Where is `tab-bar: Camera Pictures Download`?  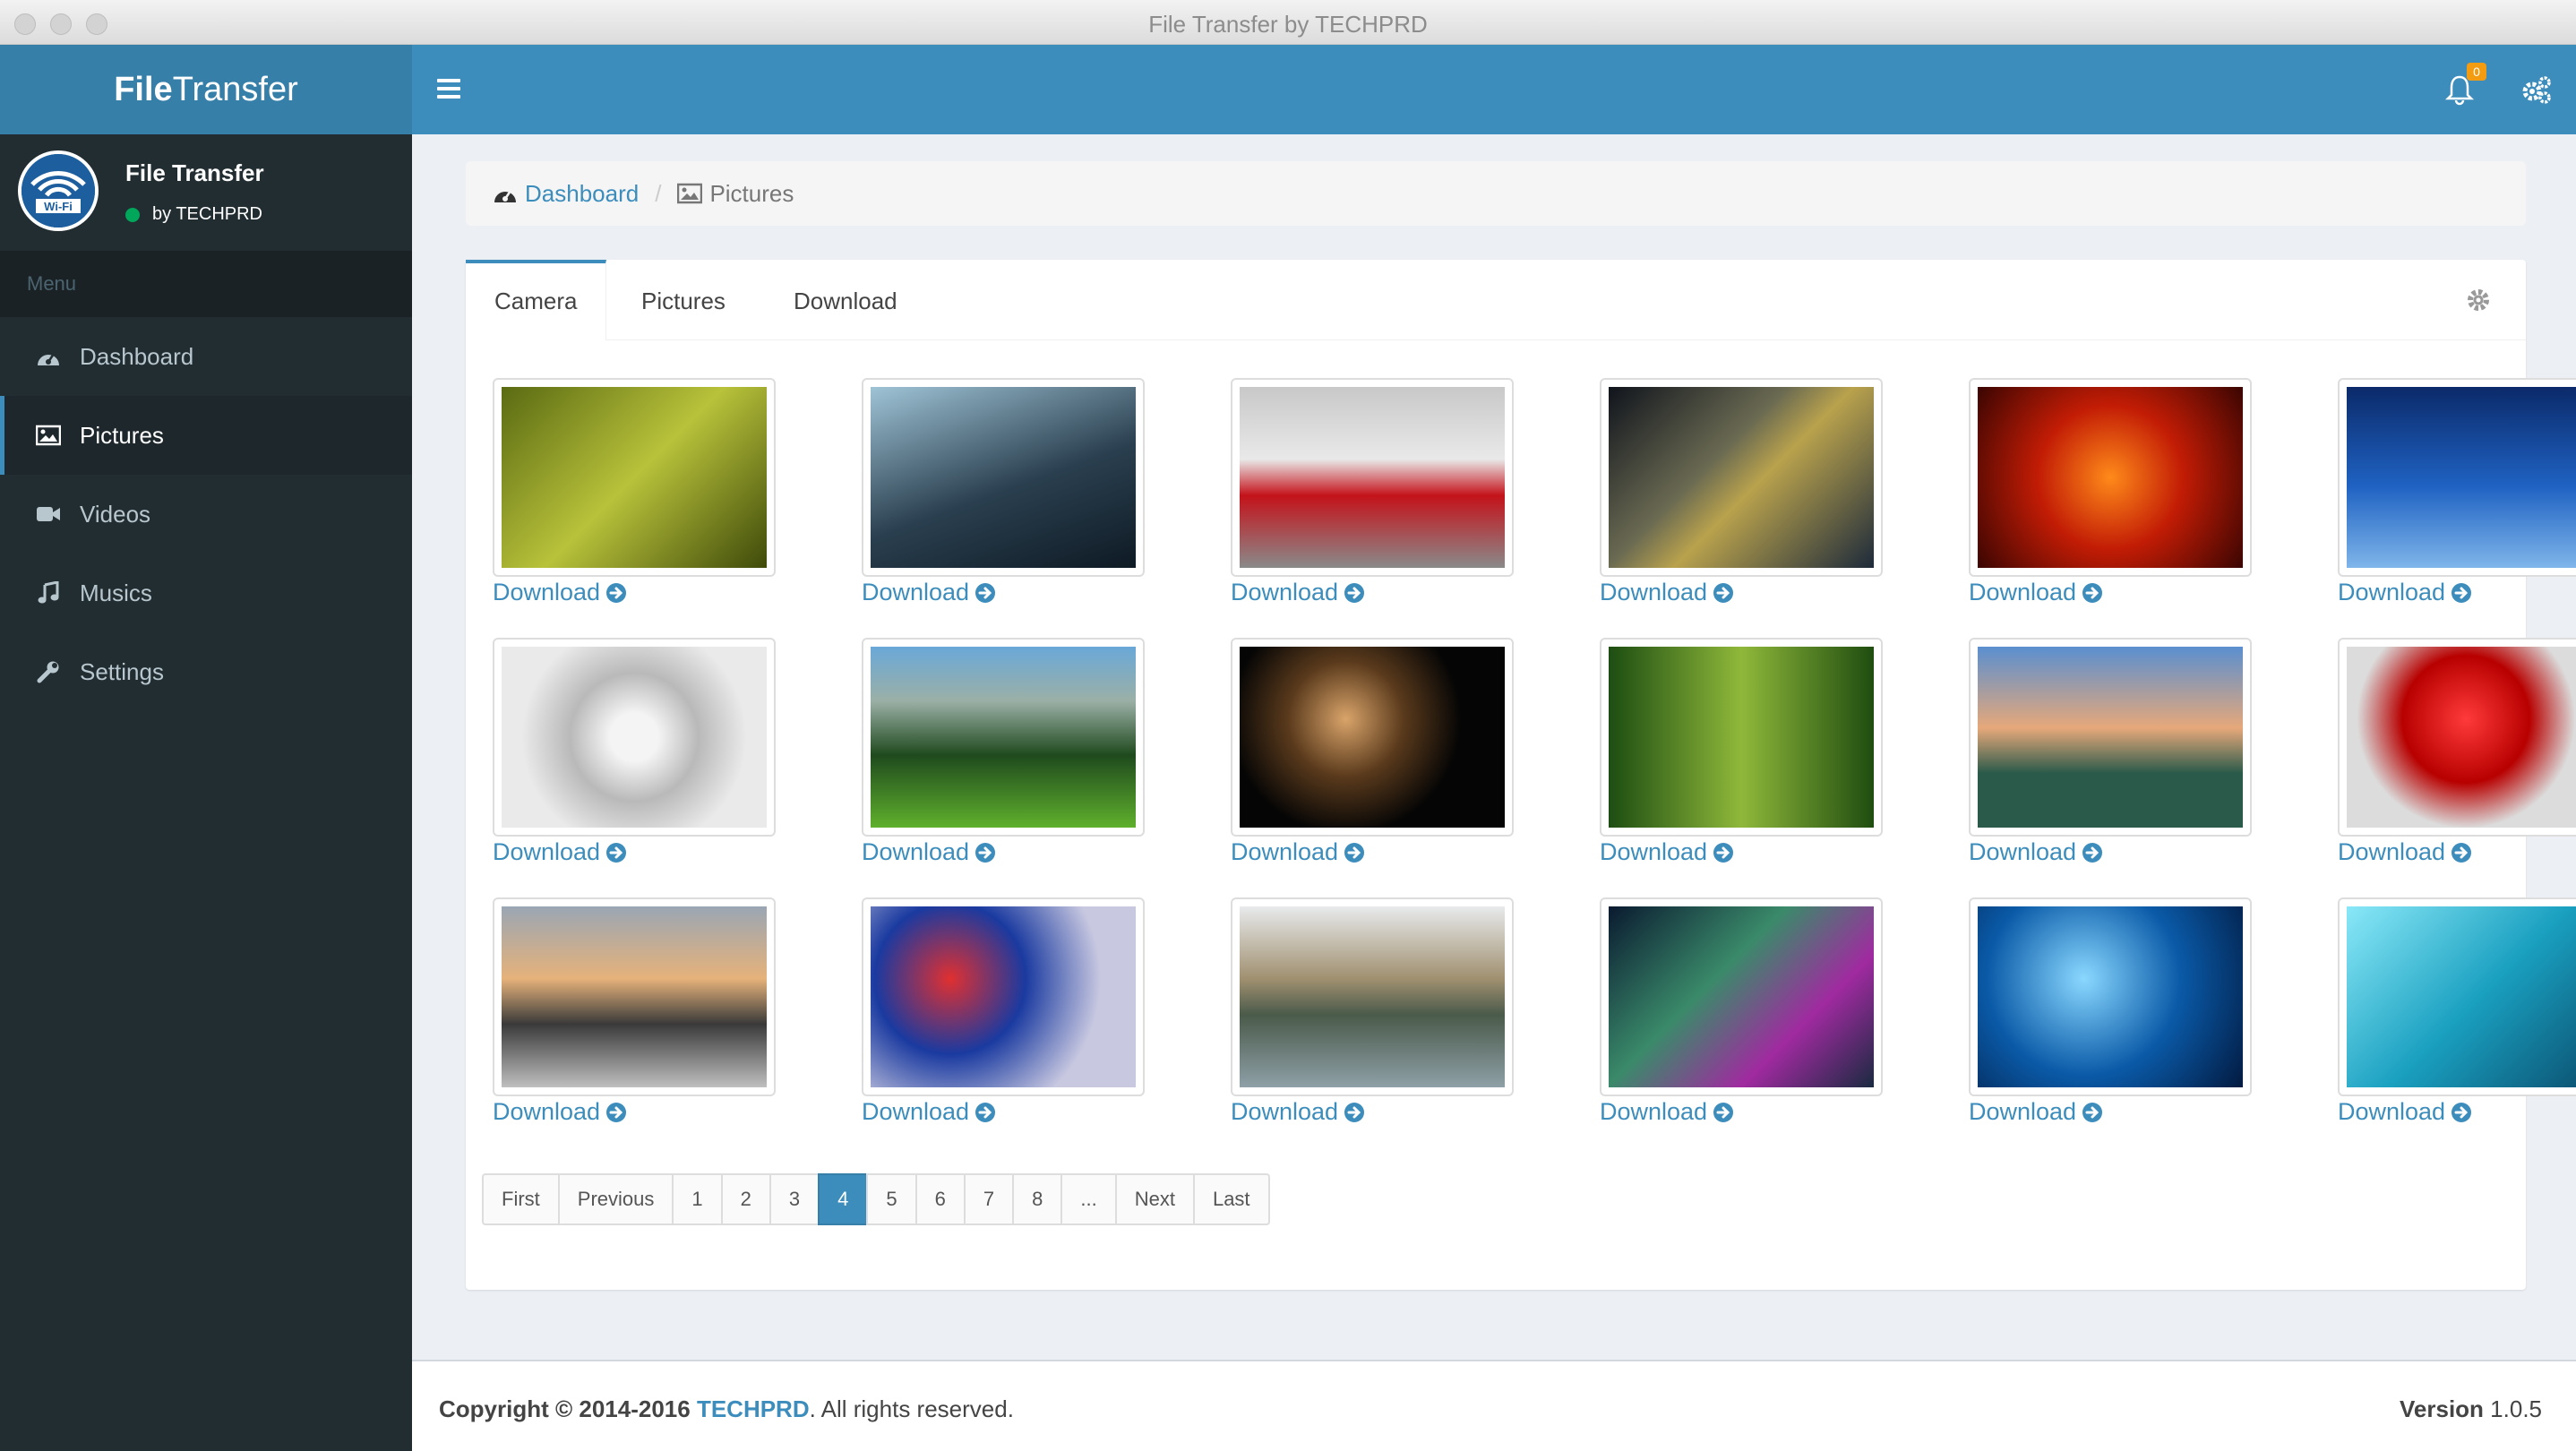
tab-bar: Camera Pictures Download is located at coordinates (1496, 300).